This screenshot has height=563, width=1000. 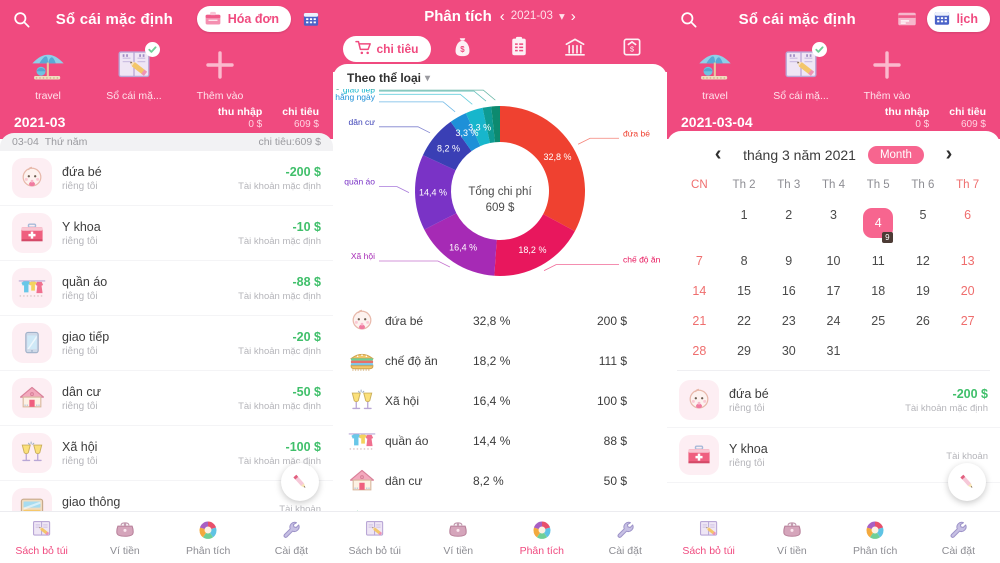 What do you see at coordinates (114, 19) in the screenshot?
I see `page-title: Sổ cái mặc định` at bounding box center [114, 19].